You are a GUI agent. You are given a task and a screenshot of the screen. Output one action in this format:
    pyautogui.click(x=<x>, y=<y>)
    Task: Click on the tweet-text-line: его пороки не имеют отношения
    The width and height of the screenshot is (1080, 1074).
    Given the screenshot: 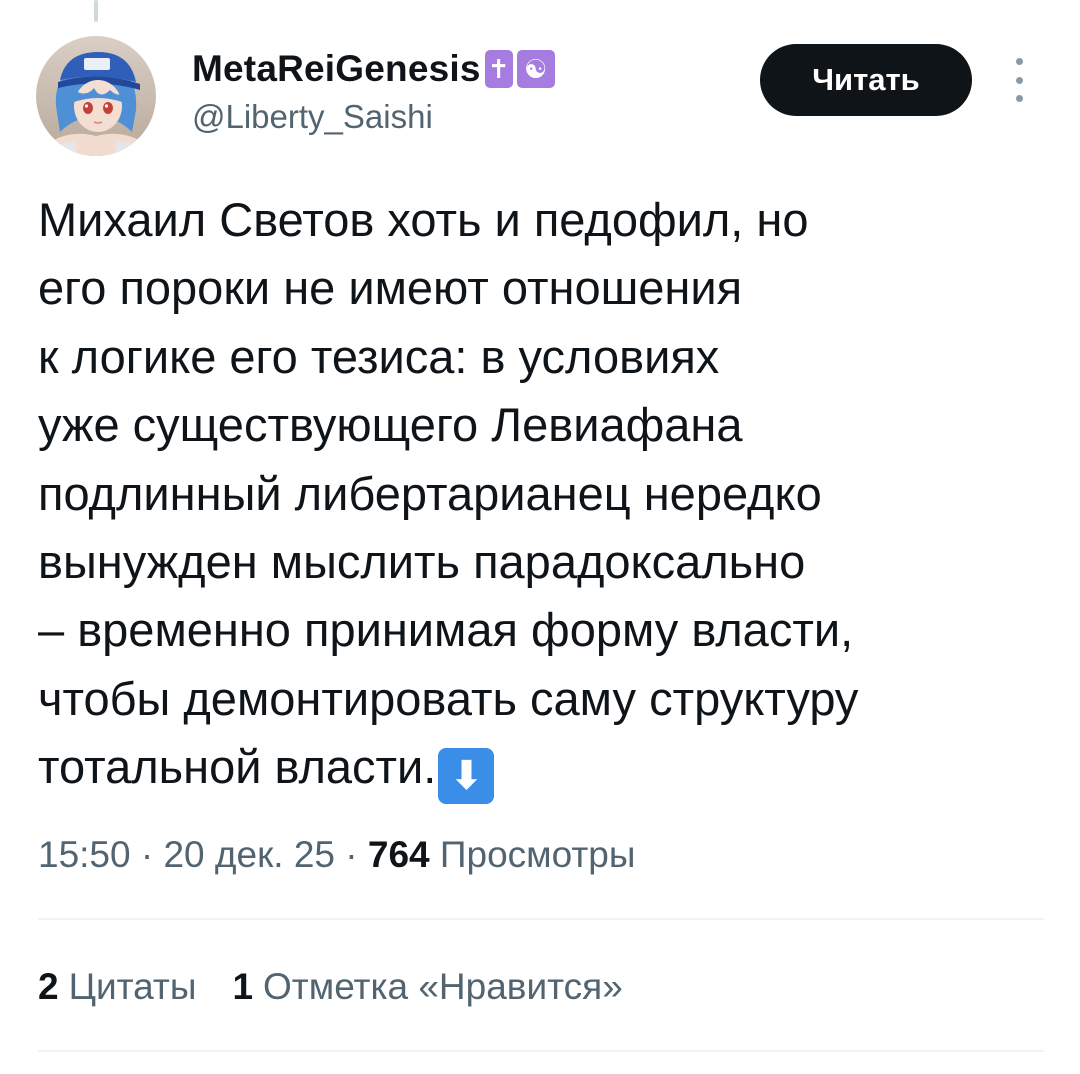 What is the action you would take?
    pyautogui.click(x=390, y=288)
    